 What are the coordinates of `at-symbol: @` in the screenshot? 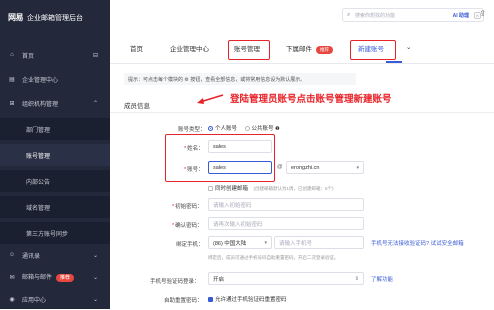 It's located at (280, 167).